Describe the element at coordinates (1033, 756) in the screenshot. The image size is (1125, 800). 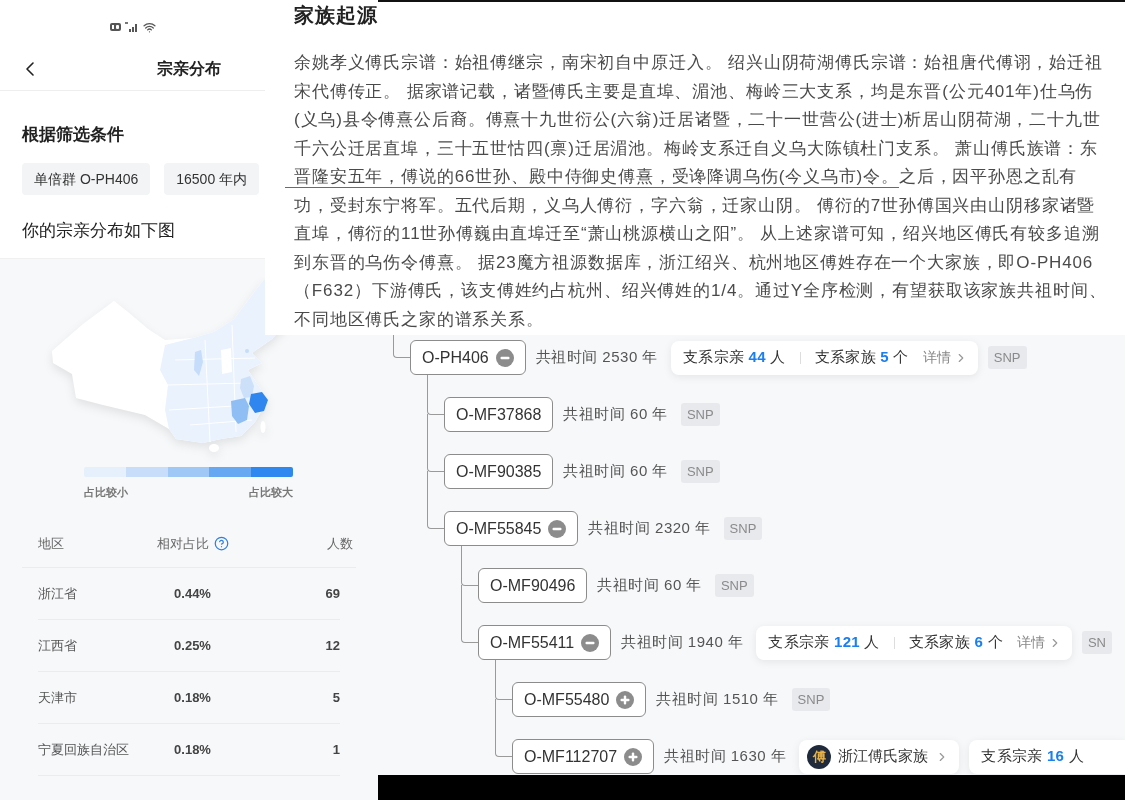
I see `branch-relatives-count: 支系宗亲 16 人` at that location.